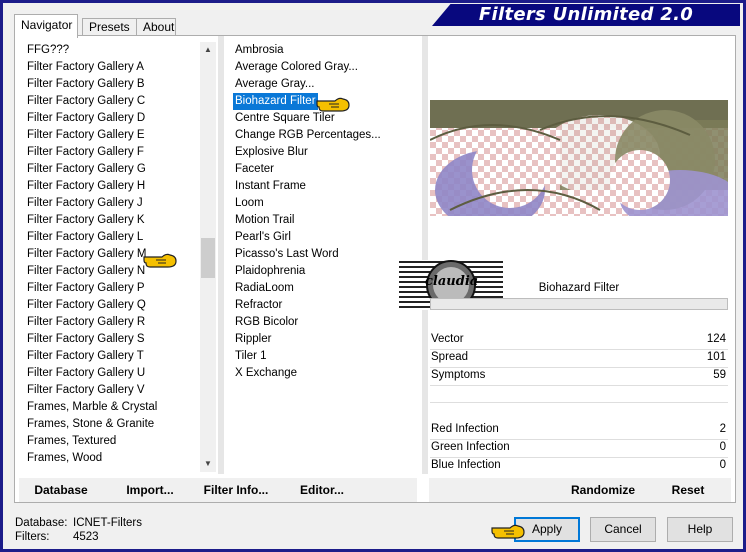 The image size is (746, 552). Describe the element at coordinates (111, 390) in the screenshot. I see `category-item: Filter Factory Gallery V` at that location.